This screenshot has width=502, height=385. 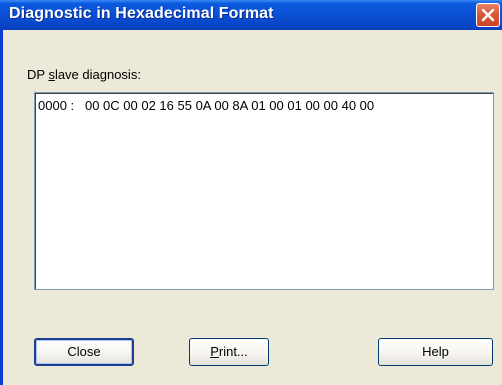 What do you see at coordinates (141, 13) in the screenshot?
I see `window-title: Diagnostic in Hexadecimal Format` at bounding box center [141, 13].